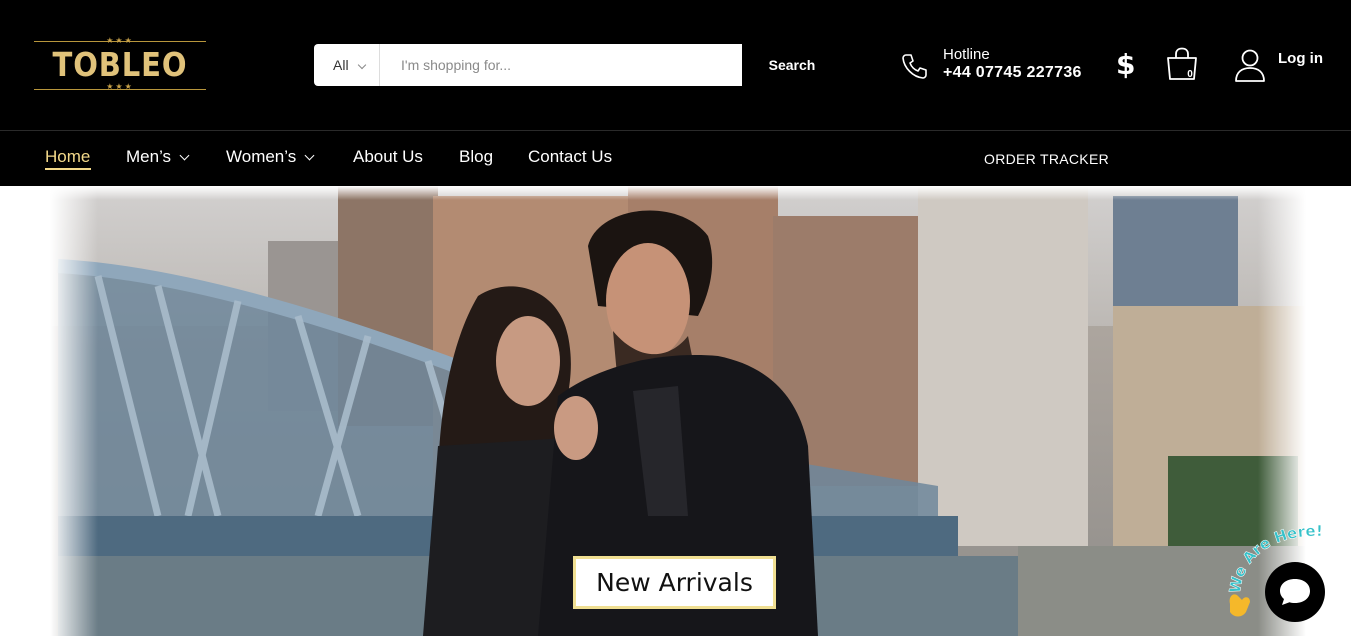 The image size is (1351, 636). What do you see at coordinates (914, 66) in the screenshot?
I see `phone-icon` at bounding box center [914, 66].